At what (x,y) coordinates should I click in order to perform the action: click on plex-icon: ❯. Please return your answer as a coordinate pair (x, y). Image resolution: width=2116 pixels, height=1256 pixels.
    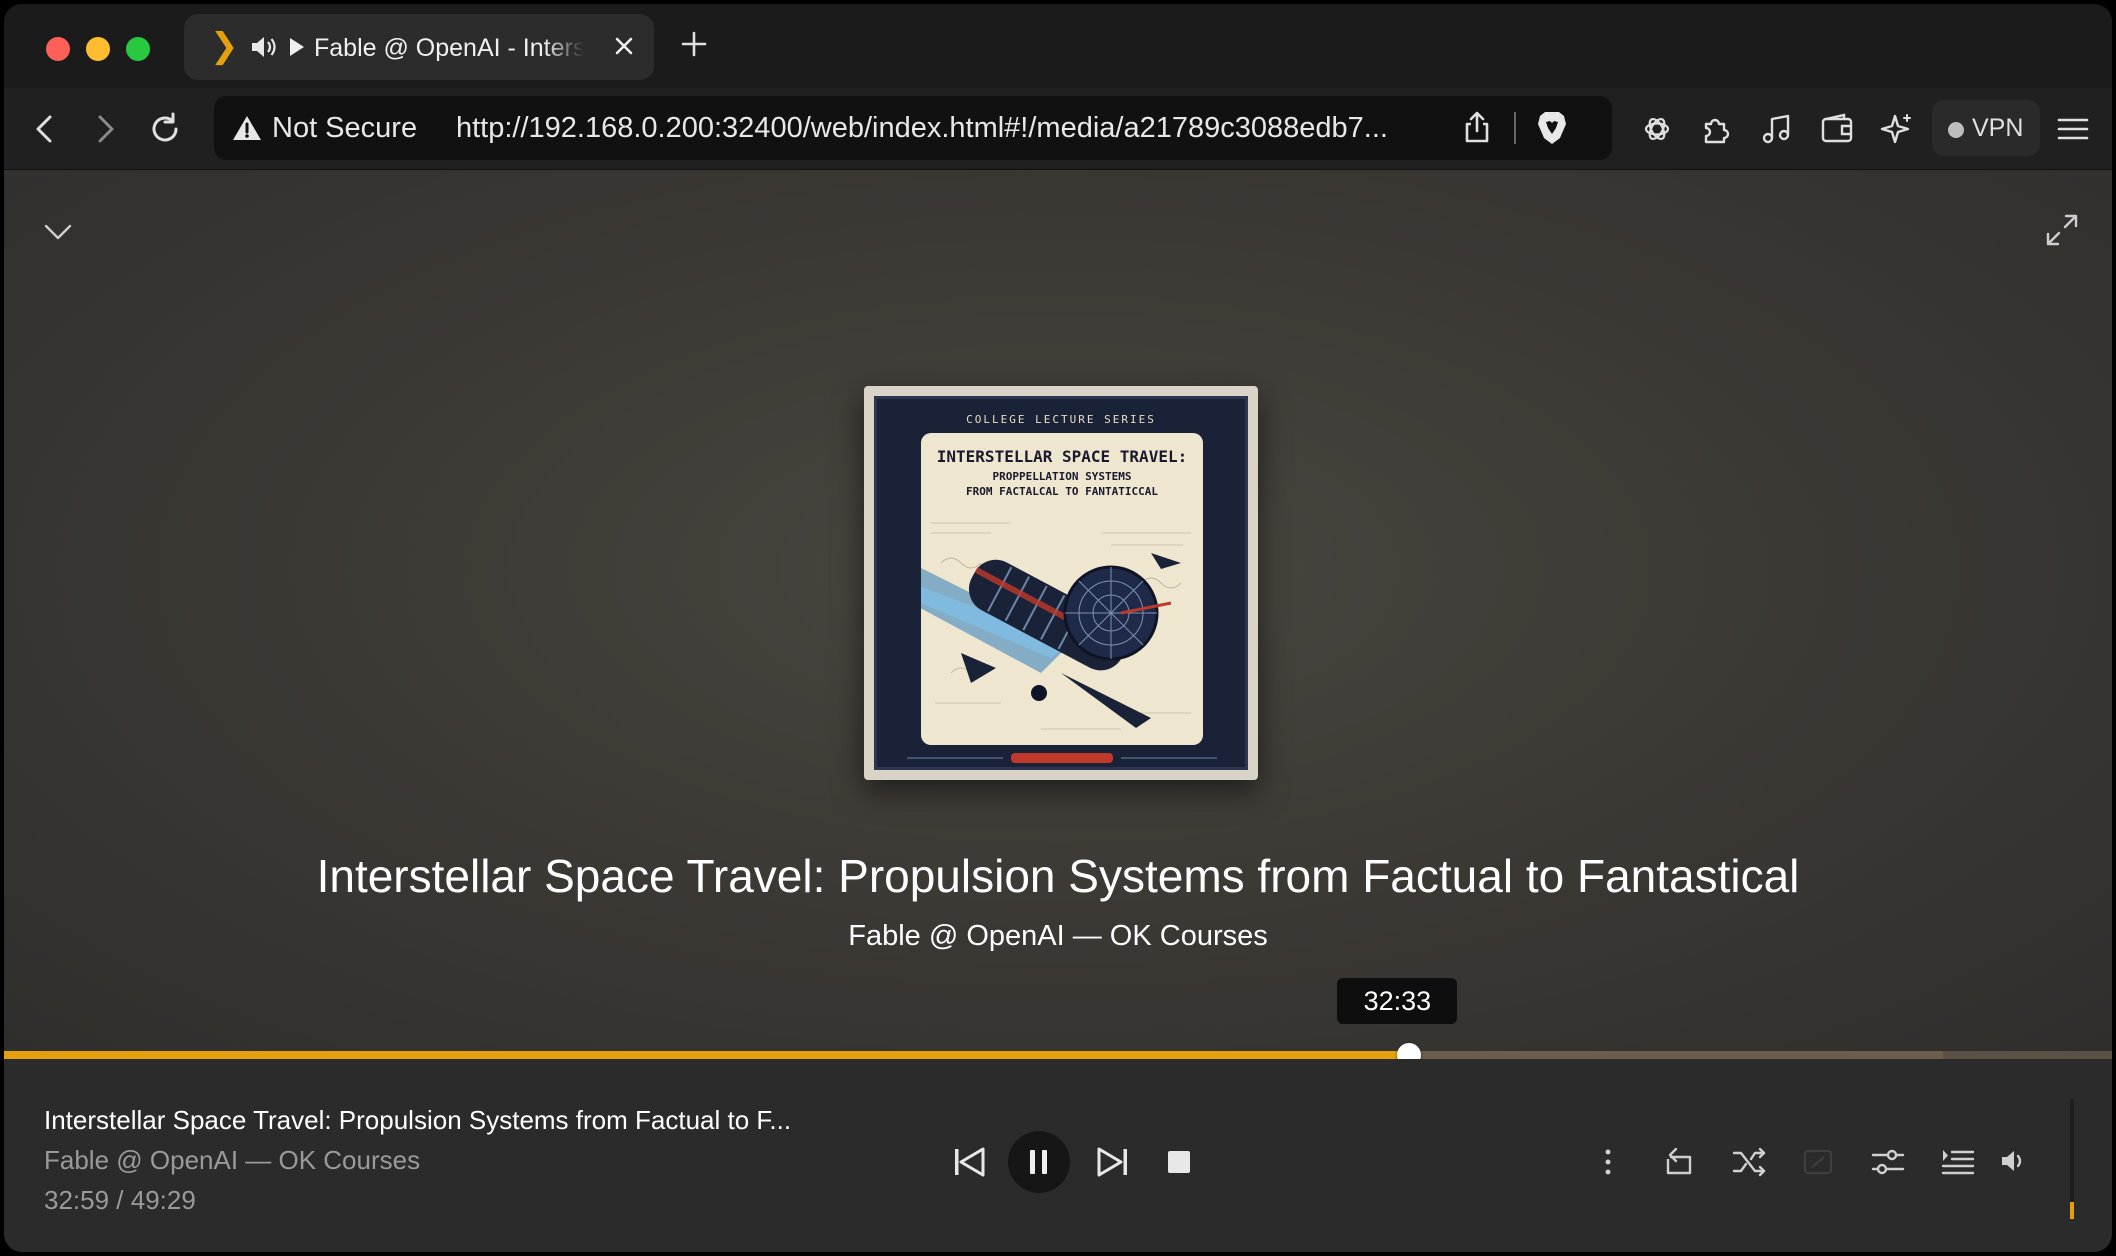
    Looking at the image, I should click on (224, 46).